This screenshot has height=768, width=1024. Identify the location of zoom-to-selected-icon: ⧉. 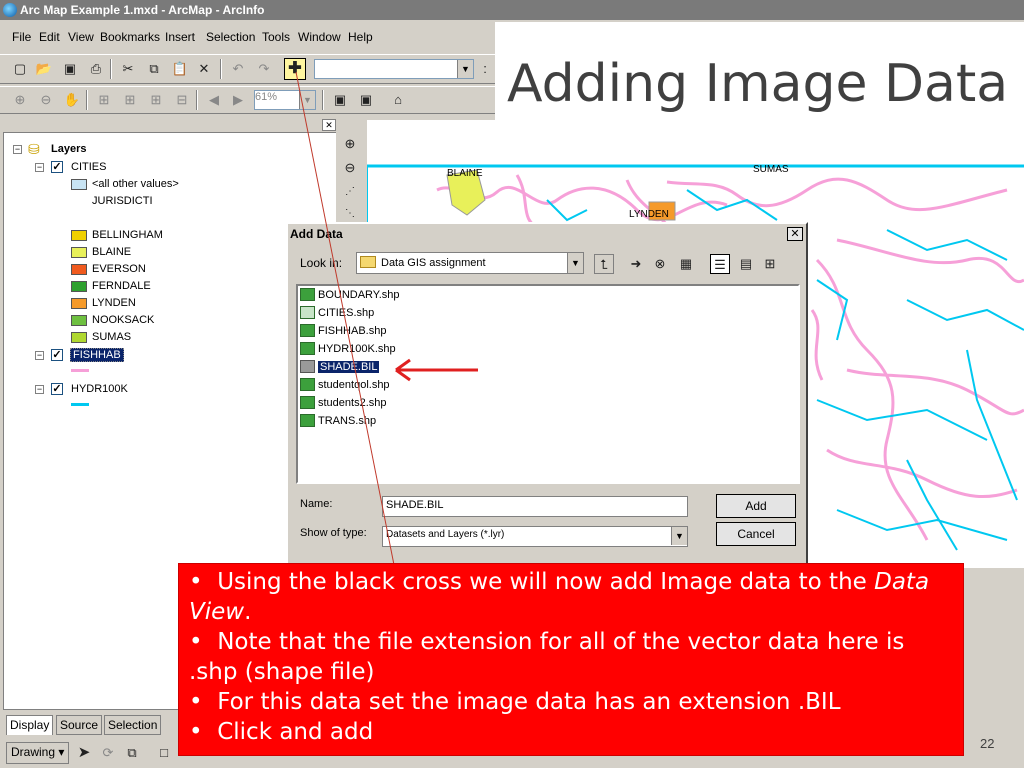
(132, 753).